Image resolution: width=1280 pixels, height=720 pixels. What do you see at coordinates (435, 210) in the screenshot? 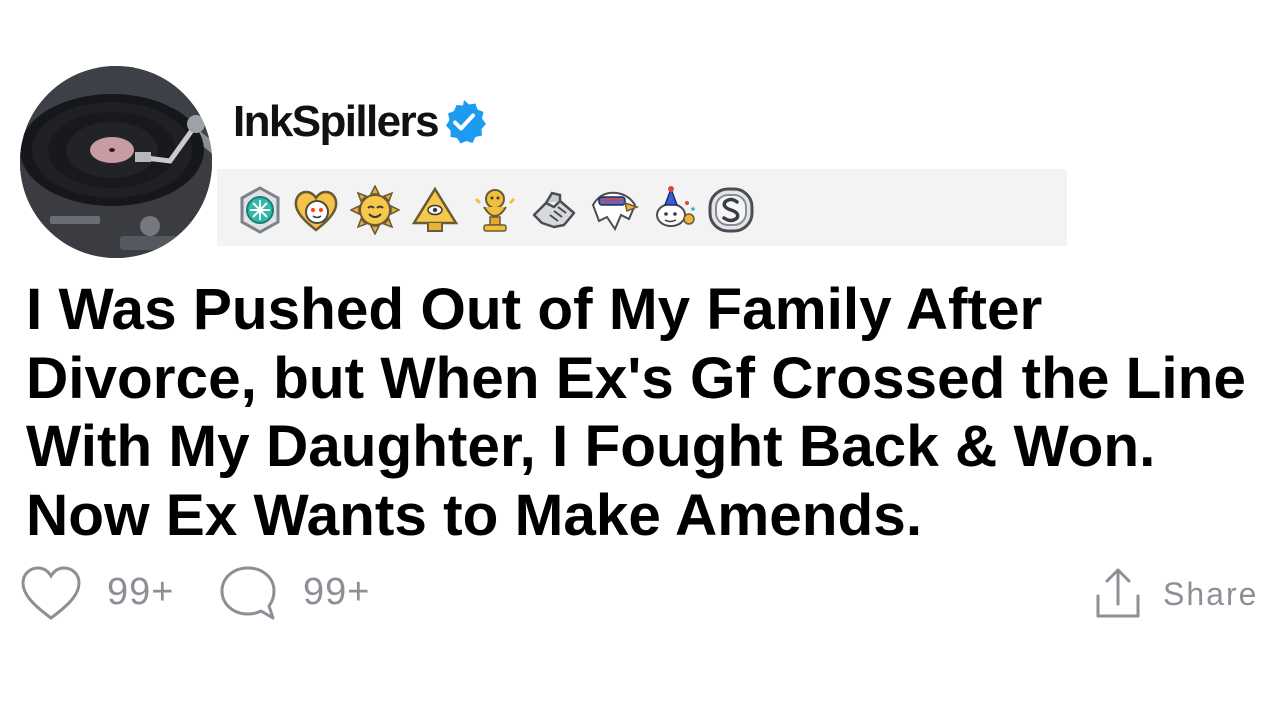
I see `pyramid-award-icon` at bounding box center [435, 210].